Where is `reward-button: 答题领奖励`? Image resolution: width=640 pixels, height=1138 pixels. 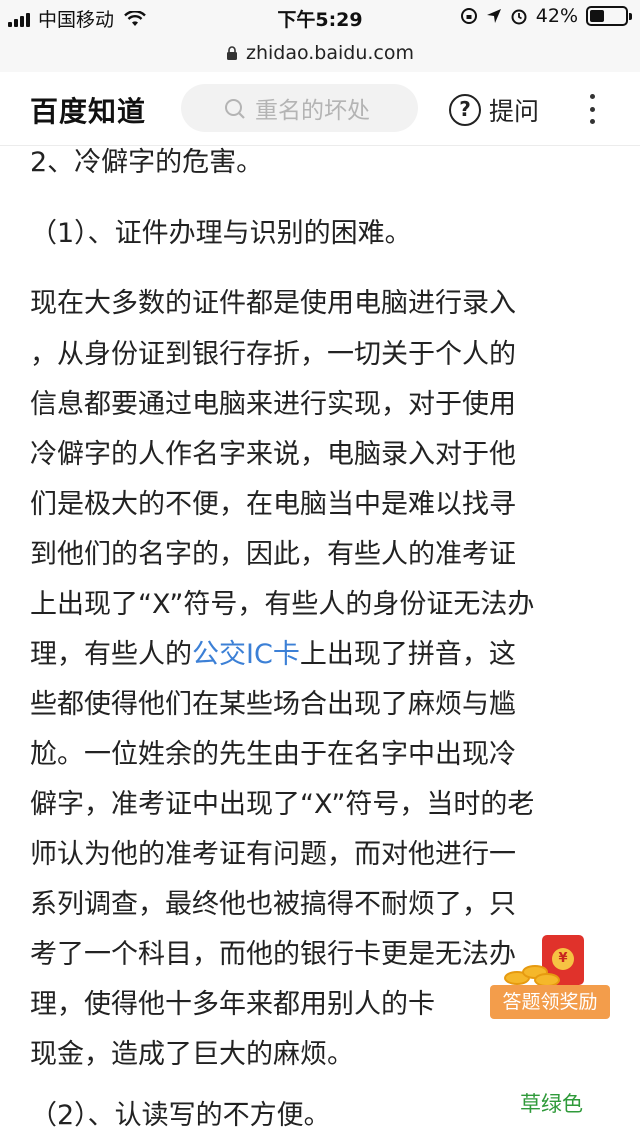
reward-button: 答题领奖励 is located at coordinates (550, 1002).